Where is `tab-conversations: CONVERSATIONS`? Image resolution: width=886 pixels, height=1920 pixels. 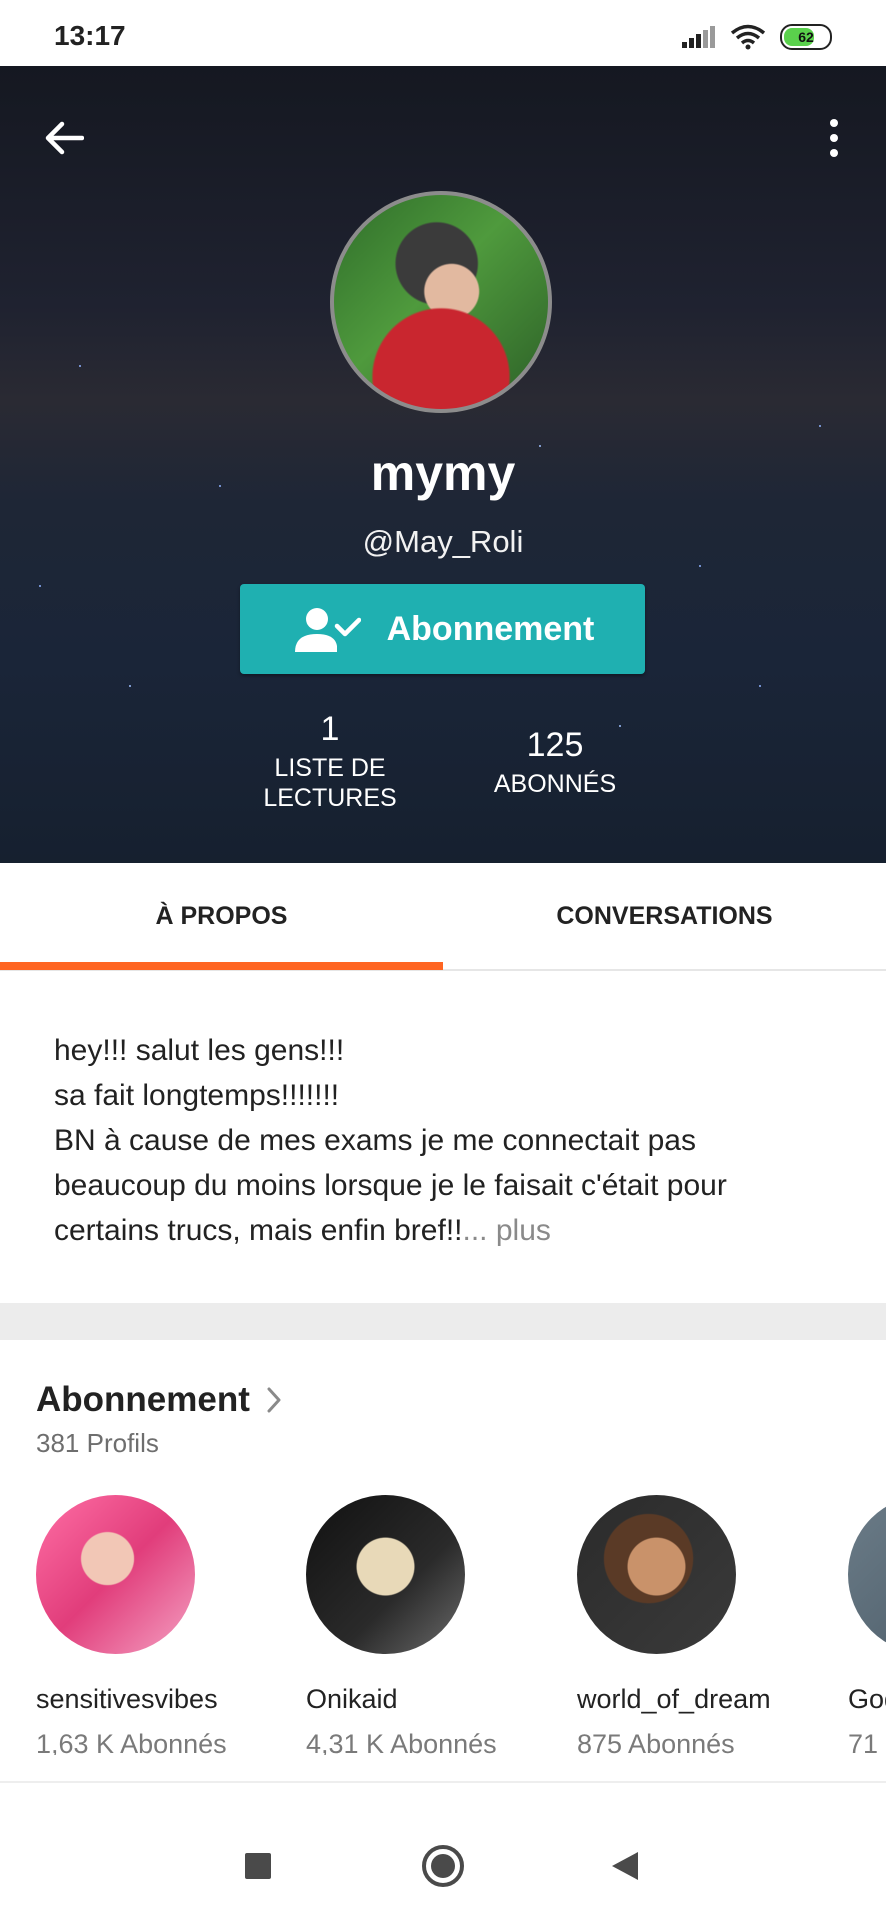
tab-conversations: CONVERSATIONS is located at coordinates (664, 916).